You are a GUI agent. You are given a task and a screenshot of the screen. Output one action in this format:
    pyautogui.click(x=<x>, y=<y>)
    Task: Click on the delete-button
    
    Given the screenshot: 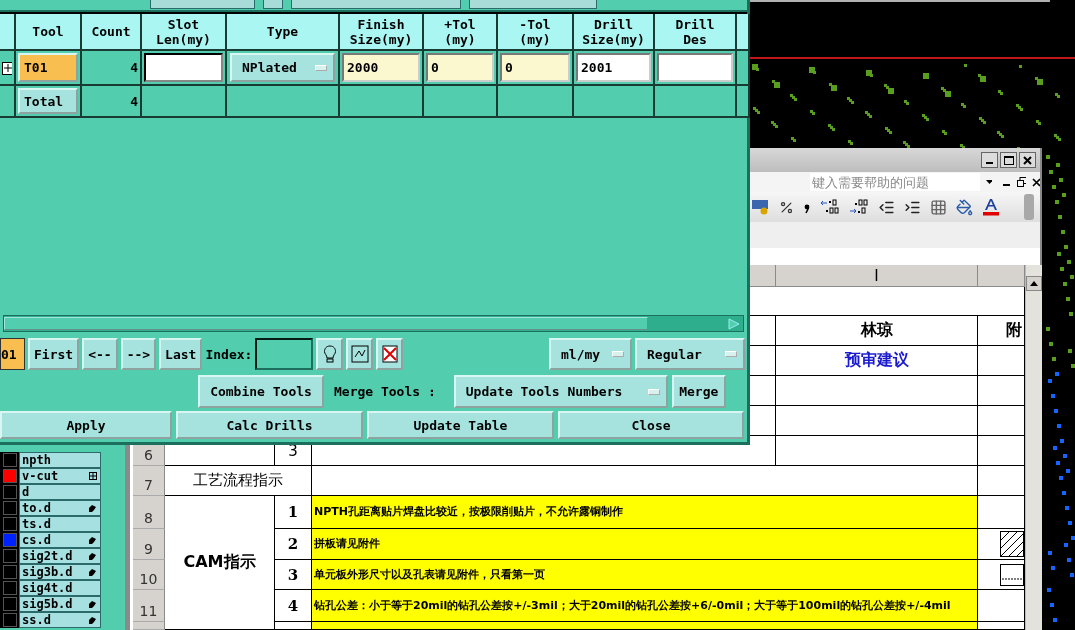 What is the action you would take?
    pyautogui.click(x=390, y=354)
    